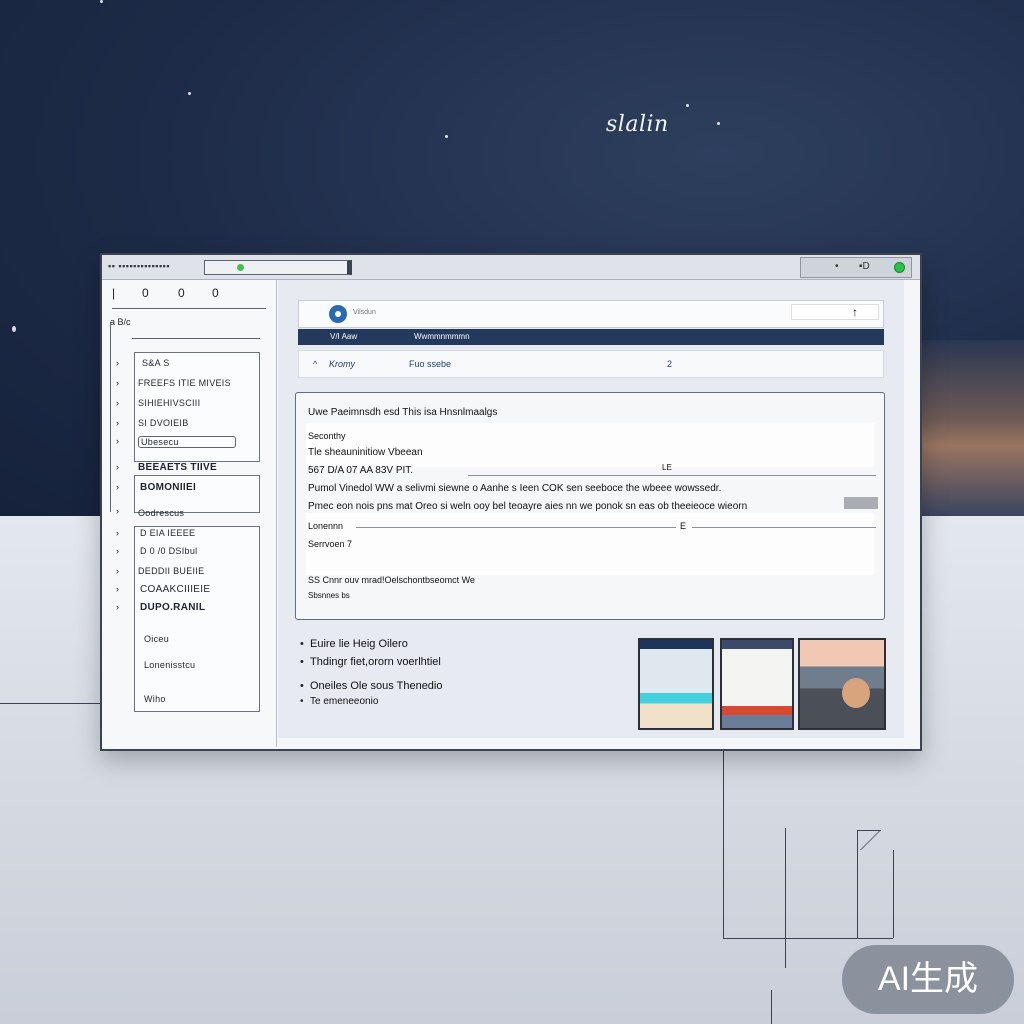 This screenshot has height=1024, width=1024. I want to click on subbar-link: Kromy, so click(342, 364).